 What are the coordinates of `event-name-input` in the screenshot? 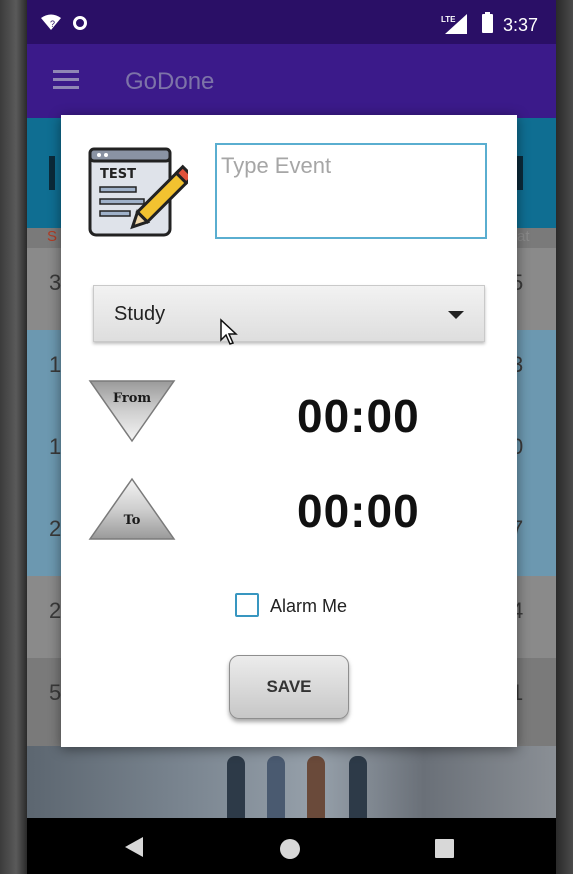 It's located at (351, 191).